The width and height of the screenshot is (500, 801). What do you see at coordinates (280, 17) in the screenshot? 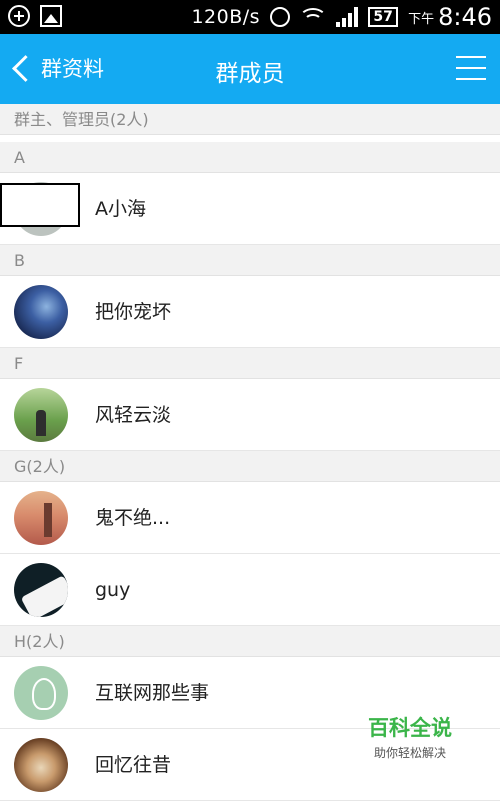
I see `alarm-icon` at bounding box center [280, 17].